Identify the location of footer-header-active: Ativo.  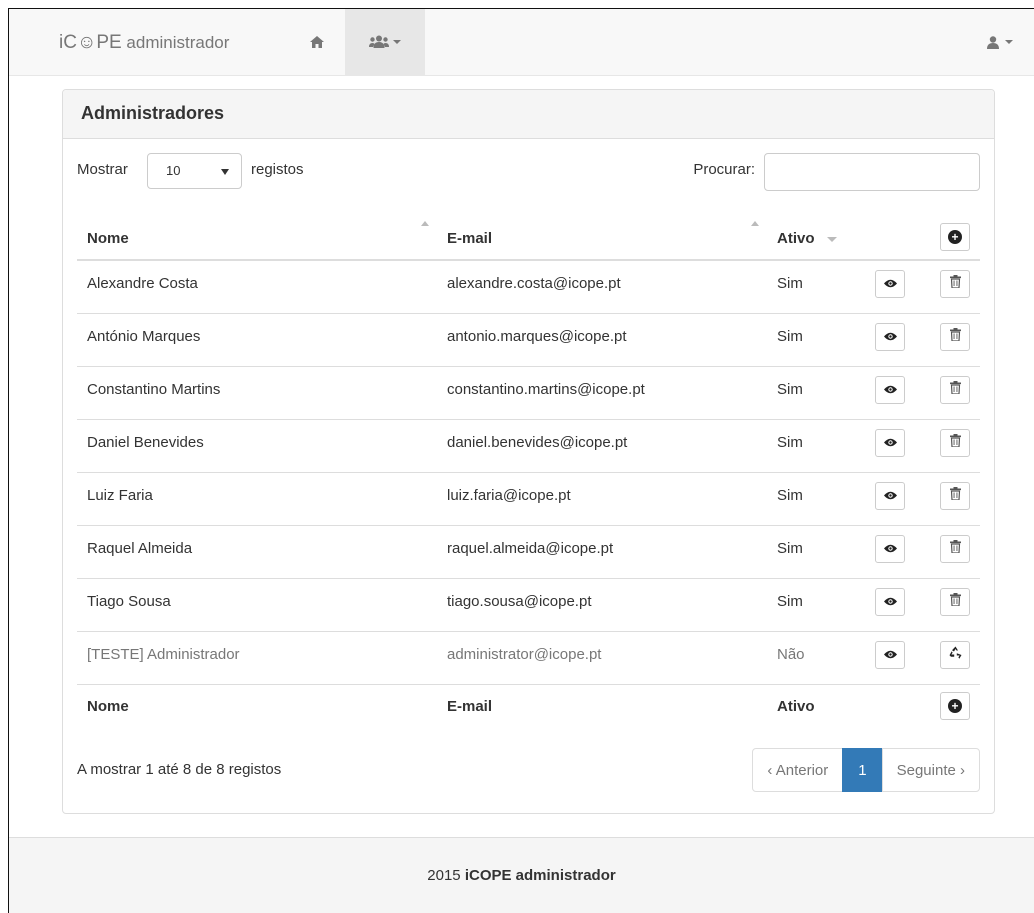
(816, 708).